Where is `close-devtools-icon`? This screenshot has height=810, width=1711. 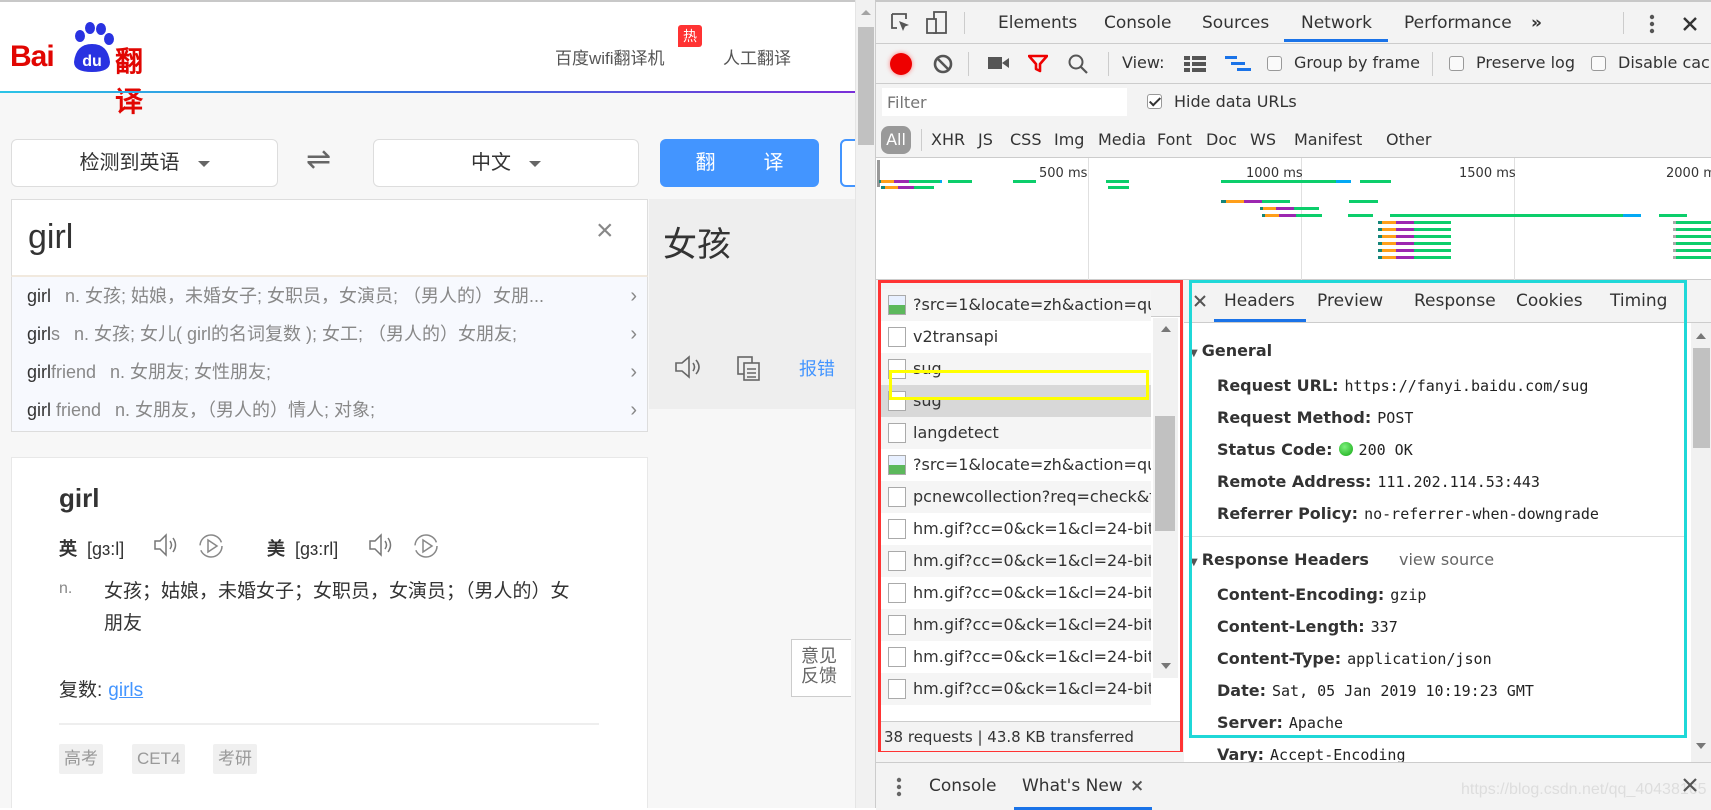
close-devtools-icon is located at coordinates (1690, 24).